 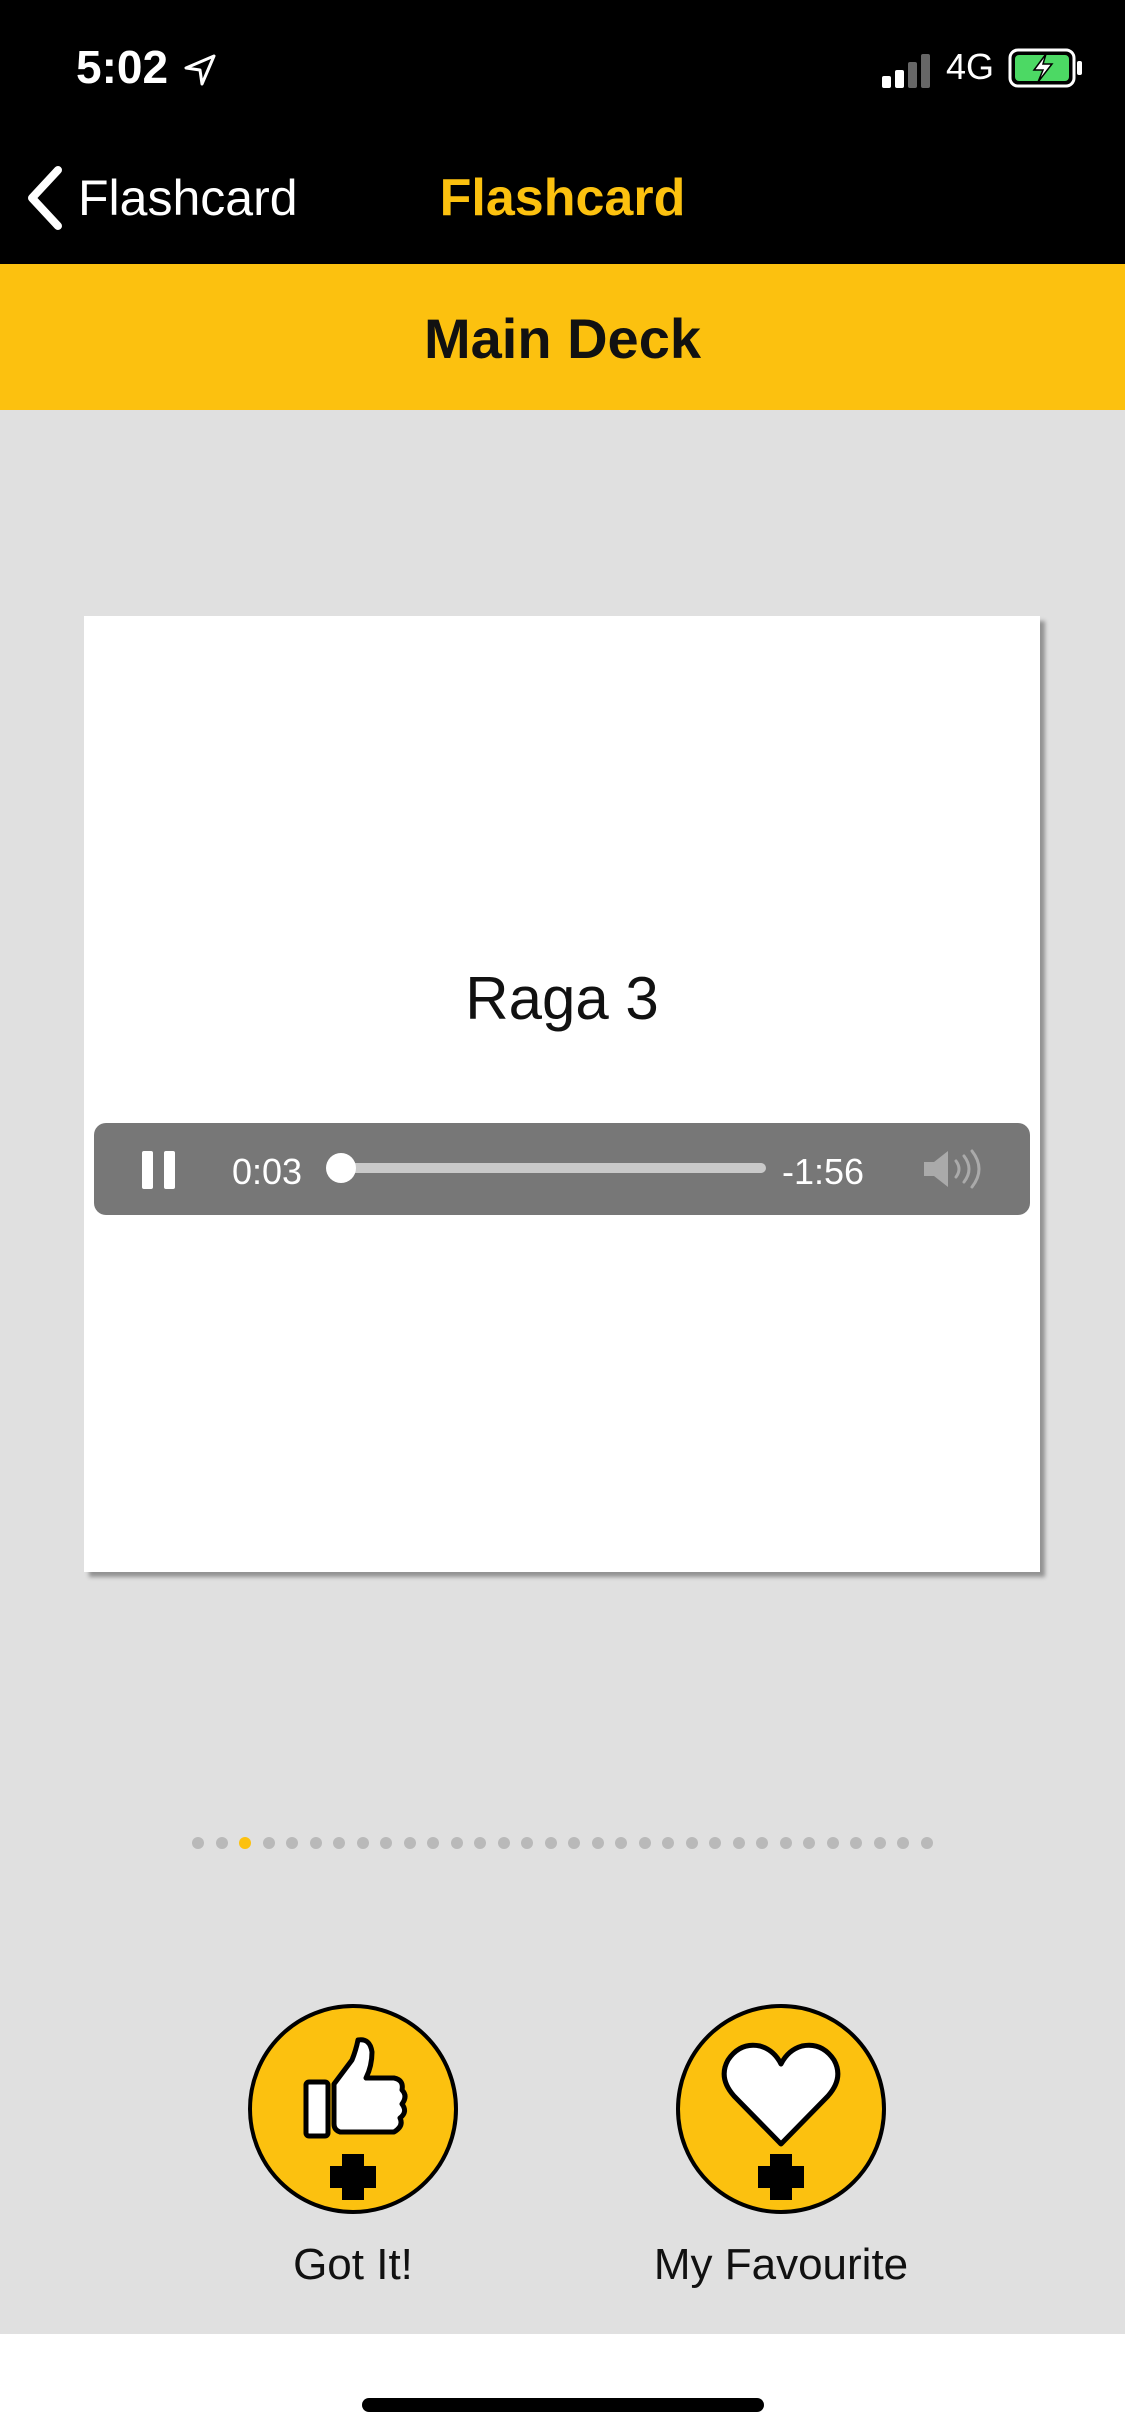 I want to click on volume-icon, so click(x=953, y=1169).